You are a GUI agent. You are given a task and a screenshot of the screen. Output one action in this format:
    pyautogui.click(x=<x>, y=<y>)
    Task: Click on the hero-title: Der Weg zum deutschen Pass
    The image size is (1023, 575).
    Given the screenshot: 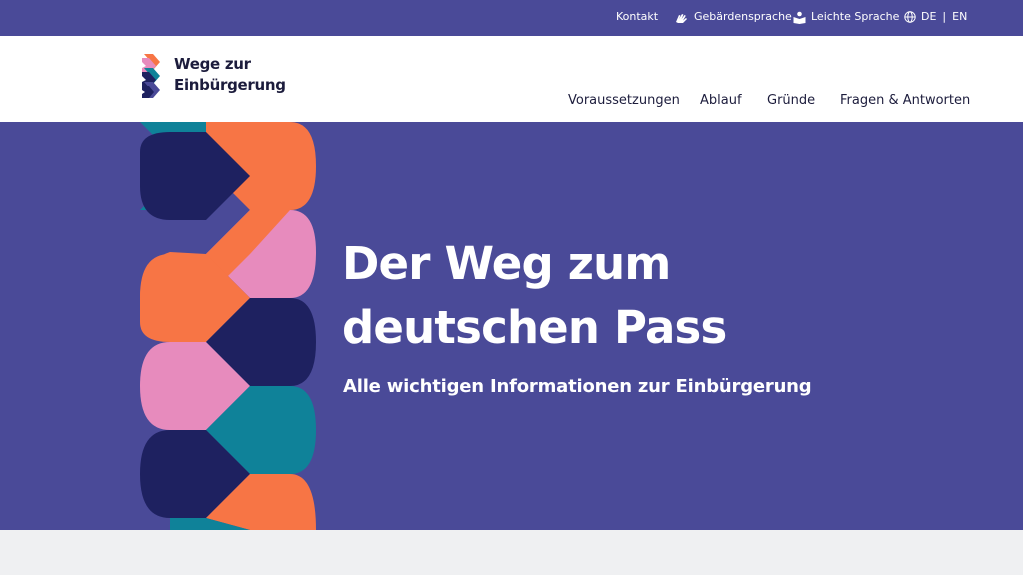 What is the action you would take?
    pyautogui.click(x=602, y=296)
    